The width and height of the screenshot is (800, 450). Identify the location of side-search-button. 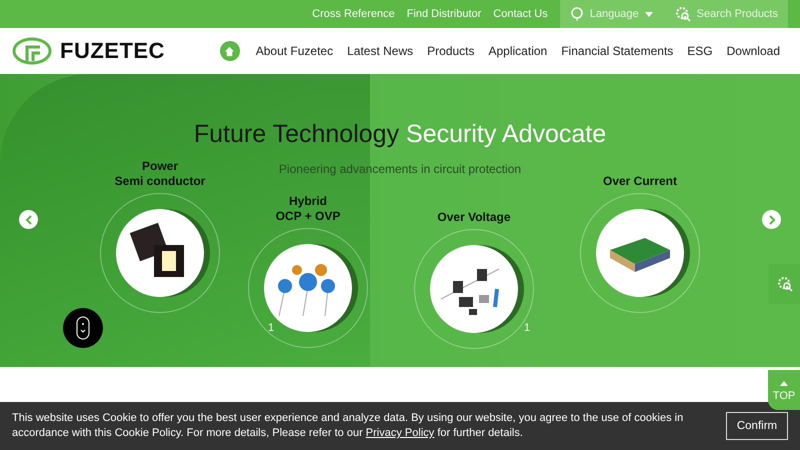
(784, 284).